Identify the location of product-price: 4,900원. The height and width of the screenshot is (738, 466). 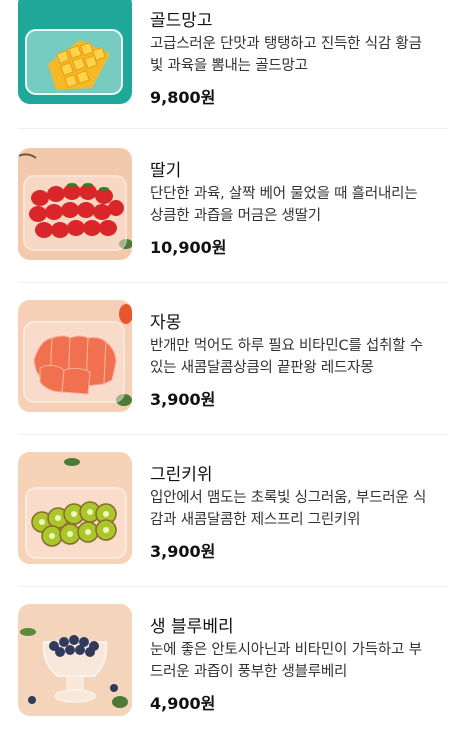
(183, 703).